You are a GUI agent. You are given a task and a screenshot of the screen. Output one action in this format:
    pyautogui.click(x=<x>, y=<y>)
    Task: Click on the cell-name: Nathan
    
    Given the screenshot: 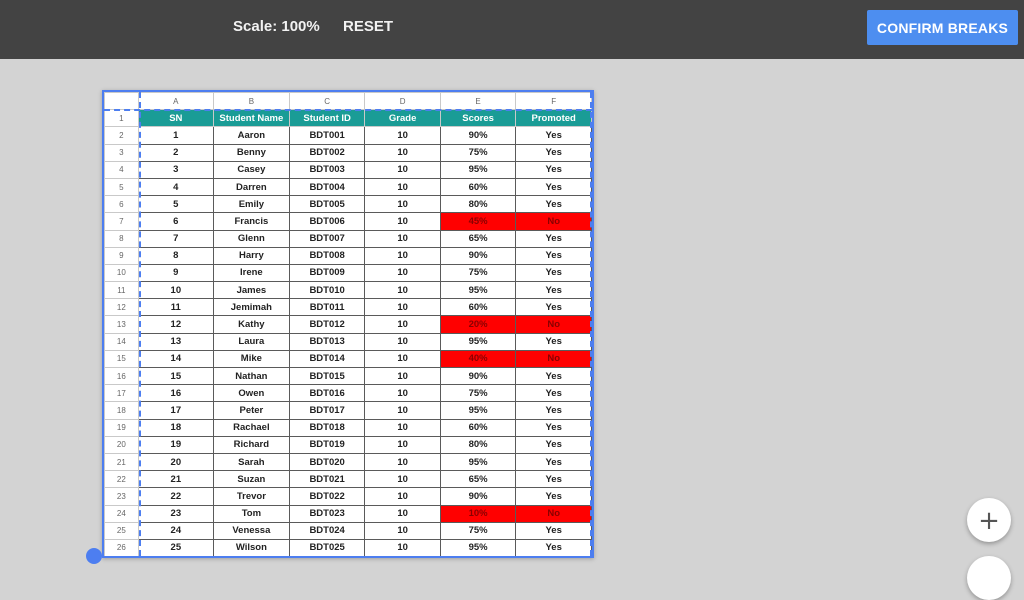 What is the action you would take?
    pyautogui.click(x=251, y=376)
    